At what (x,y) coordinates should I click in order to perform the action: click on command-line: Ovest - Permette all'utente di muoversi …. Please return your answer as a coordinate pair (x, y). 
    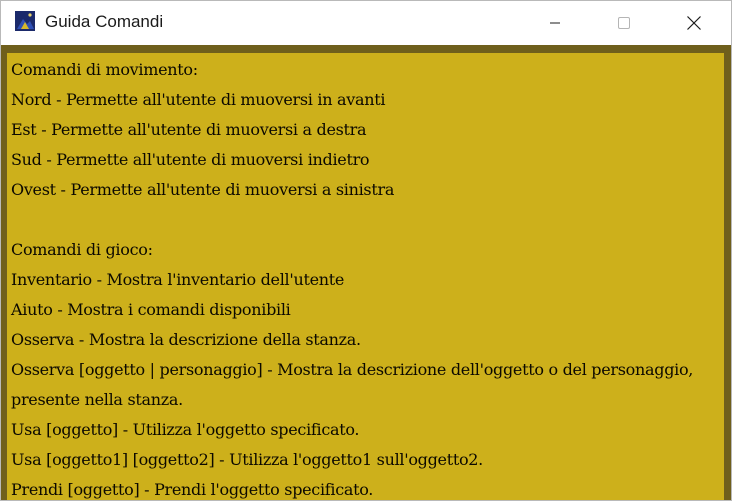
    Looking at the image, I should click on (203, 189).